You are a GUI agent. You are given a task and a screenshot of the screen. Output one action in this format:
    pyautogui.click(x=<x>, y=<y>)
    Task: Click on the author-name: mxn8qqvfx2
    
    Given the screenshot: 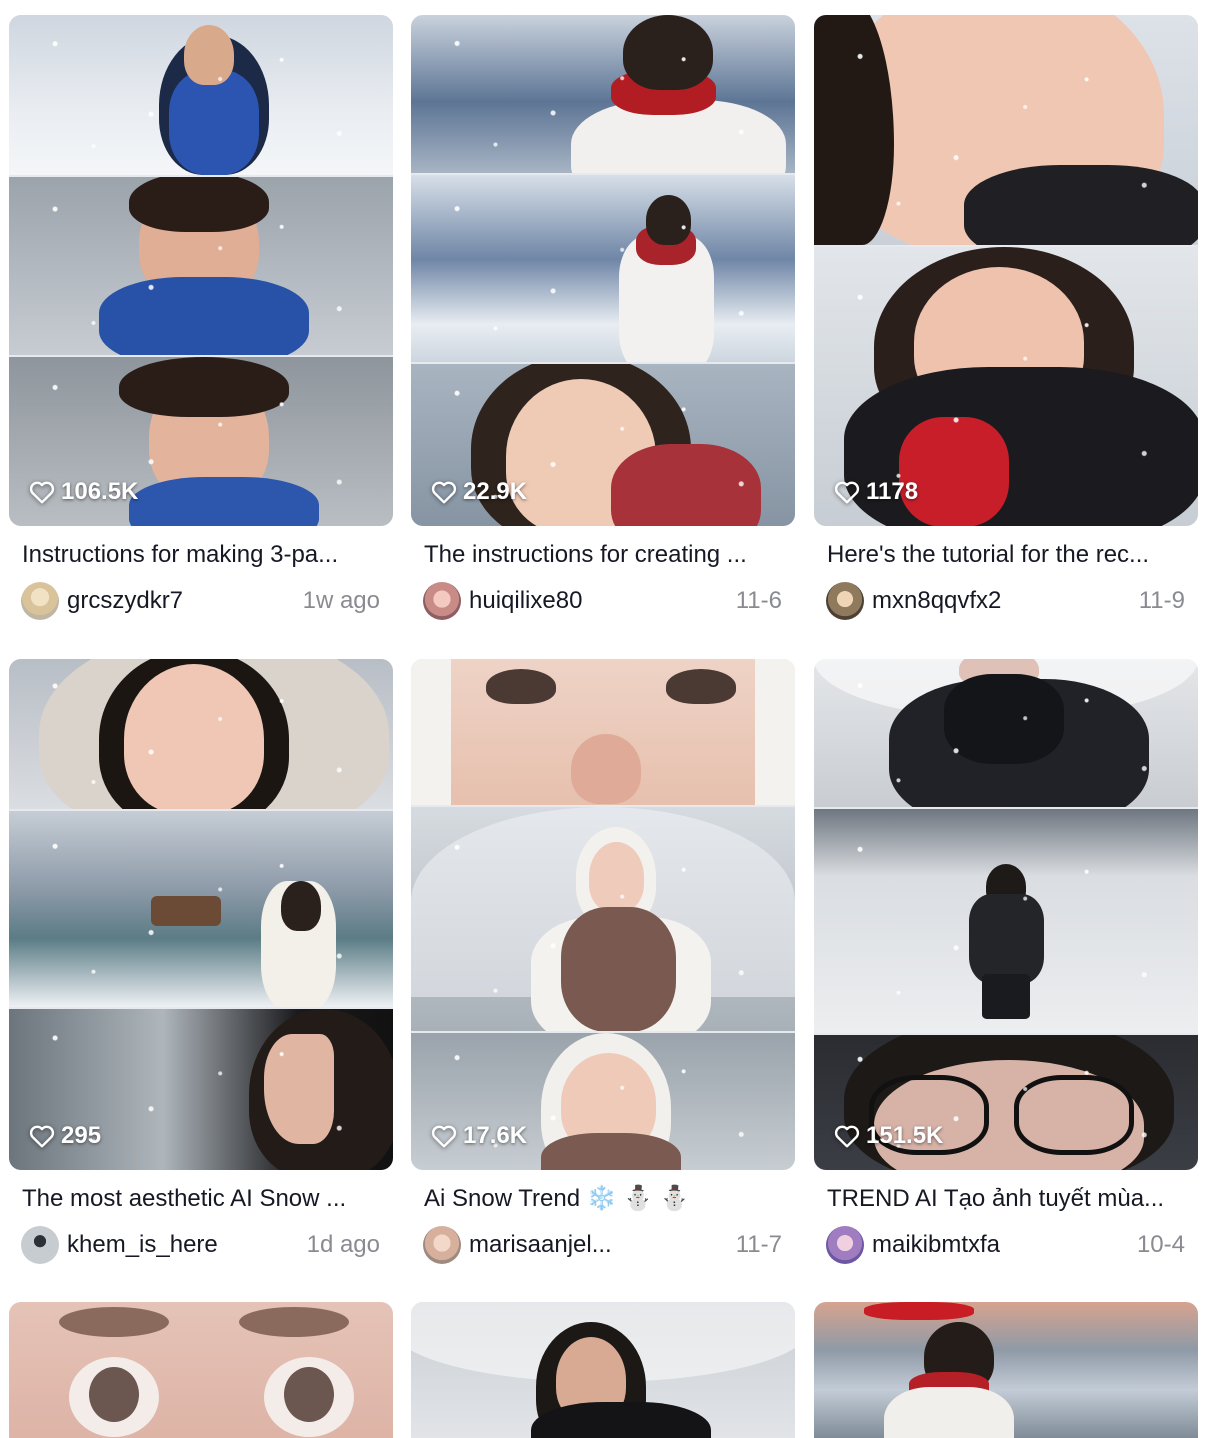 What is the action you would take?
    pyautogui.click(x=1000, y=601)
    